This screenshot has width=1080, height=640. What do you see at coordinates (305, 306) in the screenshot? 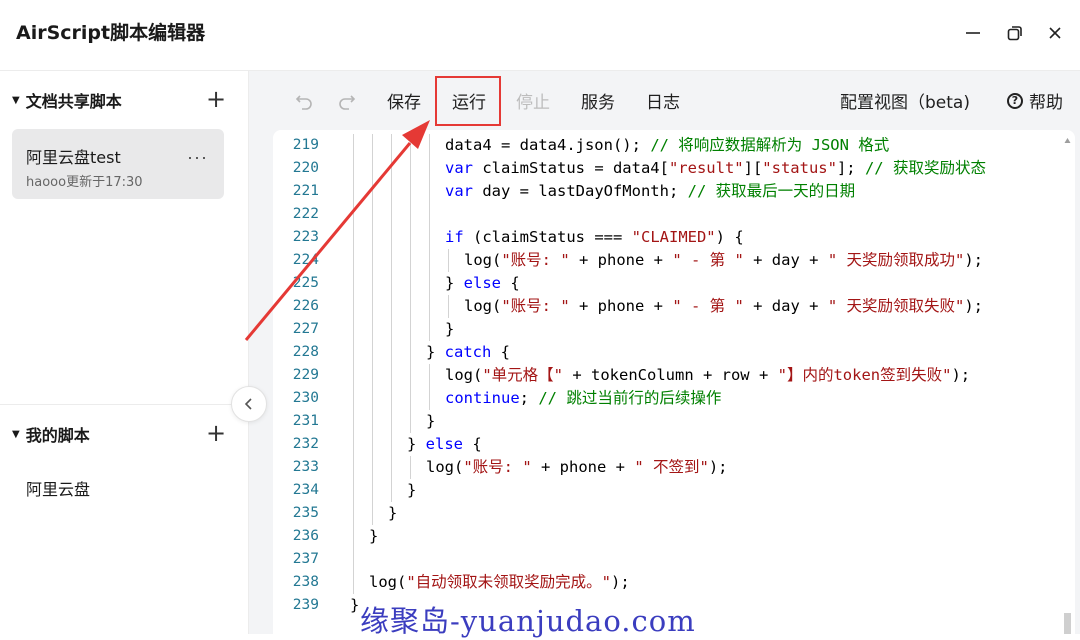
I see `line-number: 226` at bounding box center [305, 306].